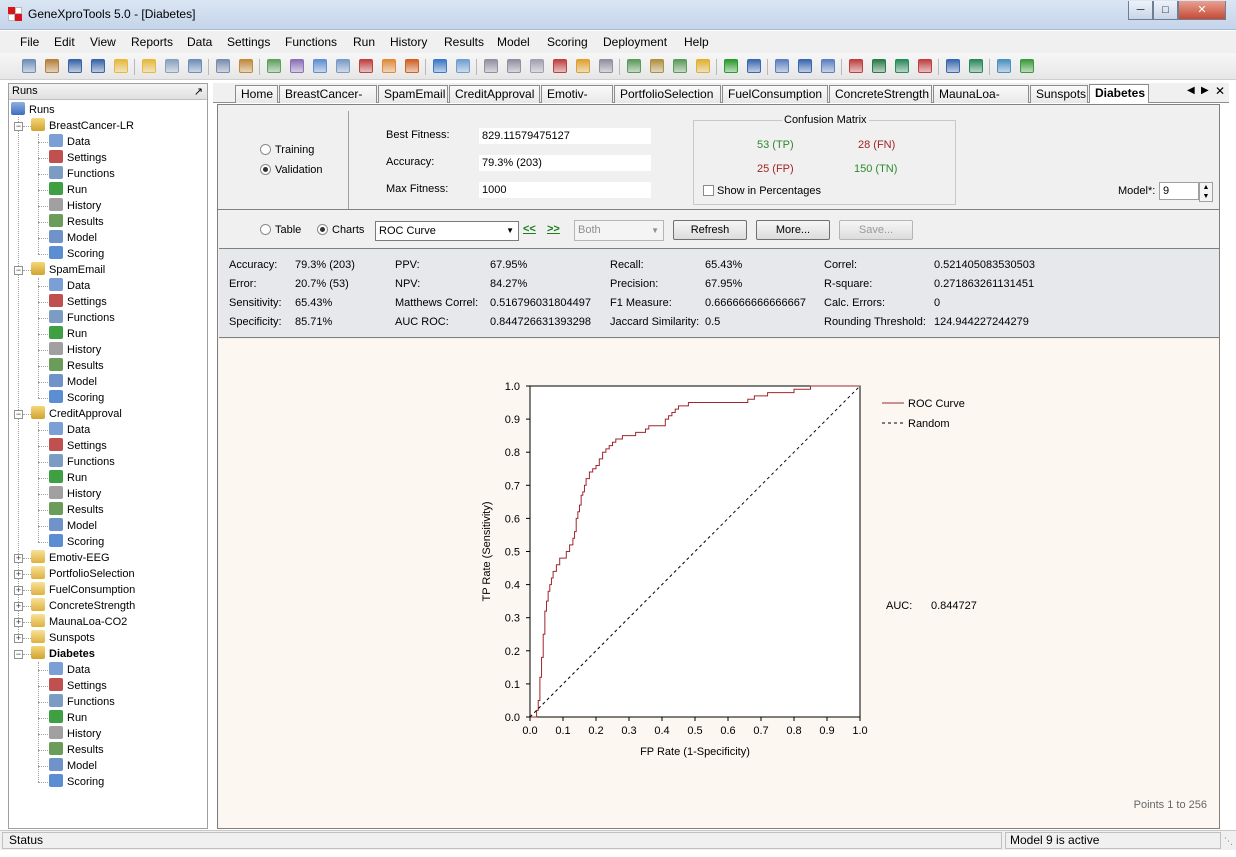 The height and width of the screenshot is (857, 1236). What do you see at coordinates (1191, 90) in the screenshot?
I see `tab-scroll-left-icon: ◀` at bounding box center [1191, 90].